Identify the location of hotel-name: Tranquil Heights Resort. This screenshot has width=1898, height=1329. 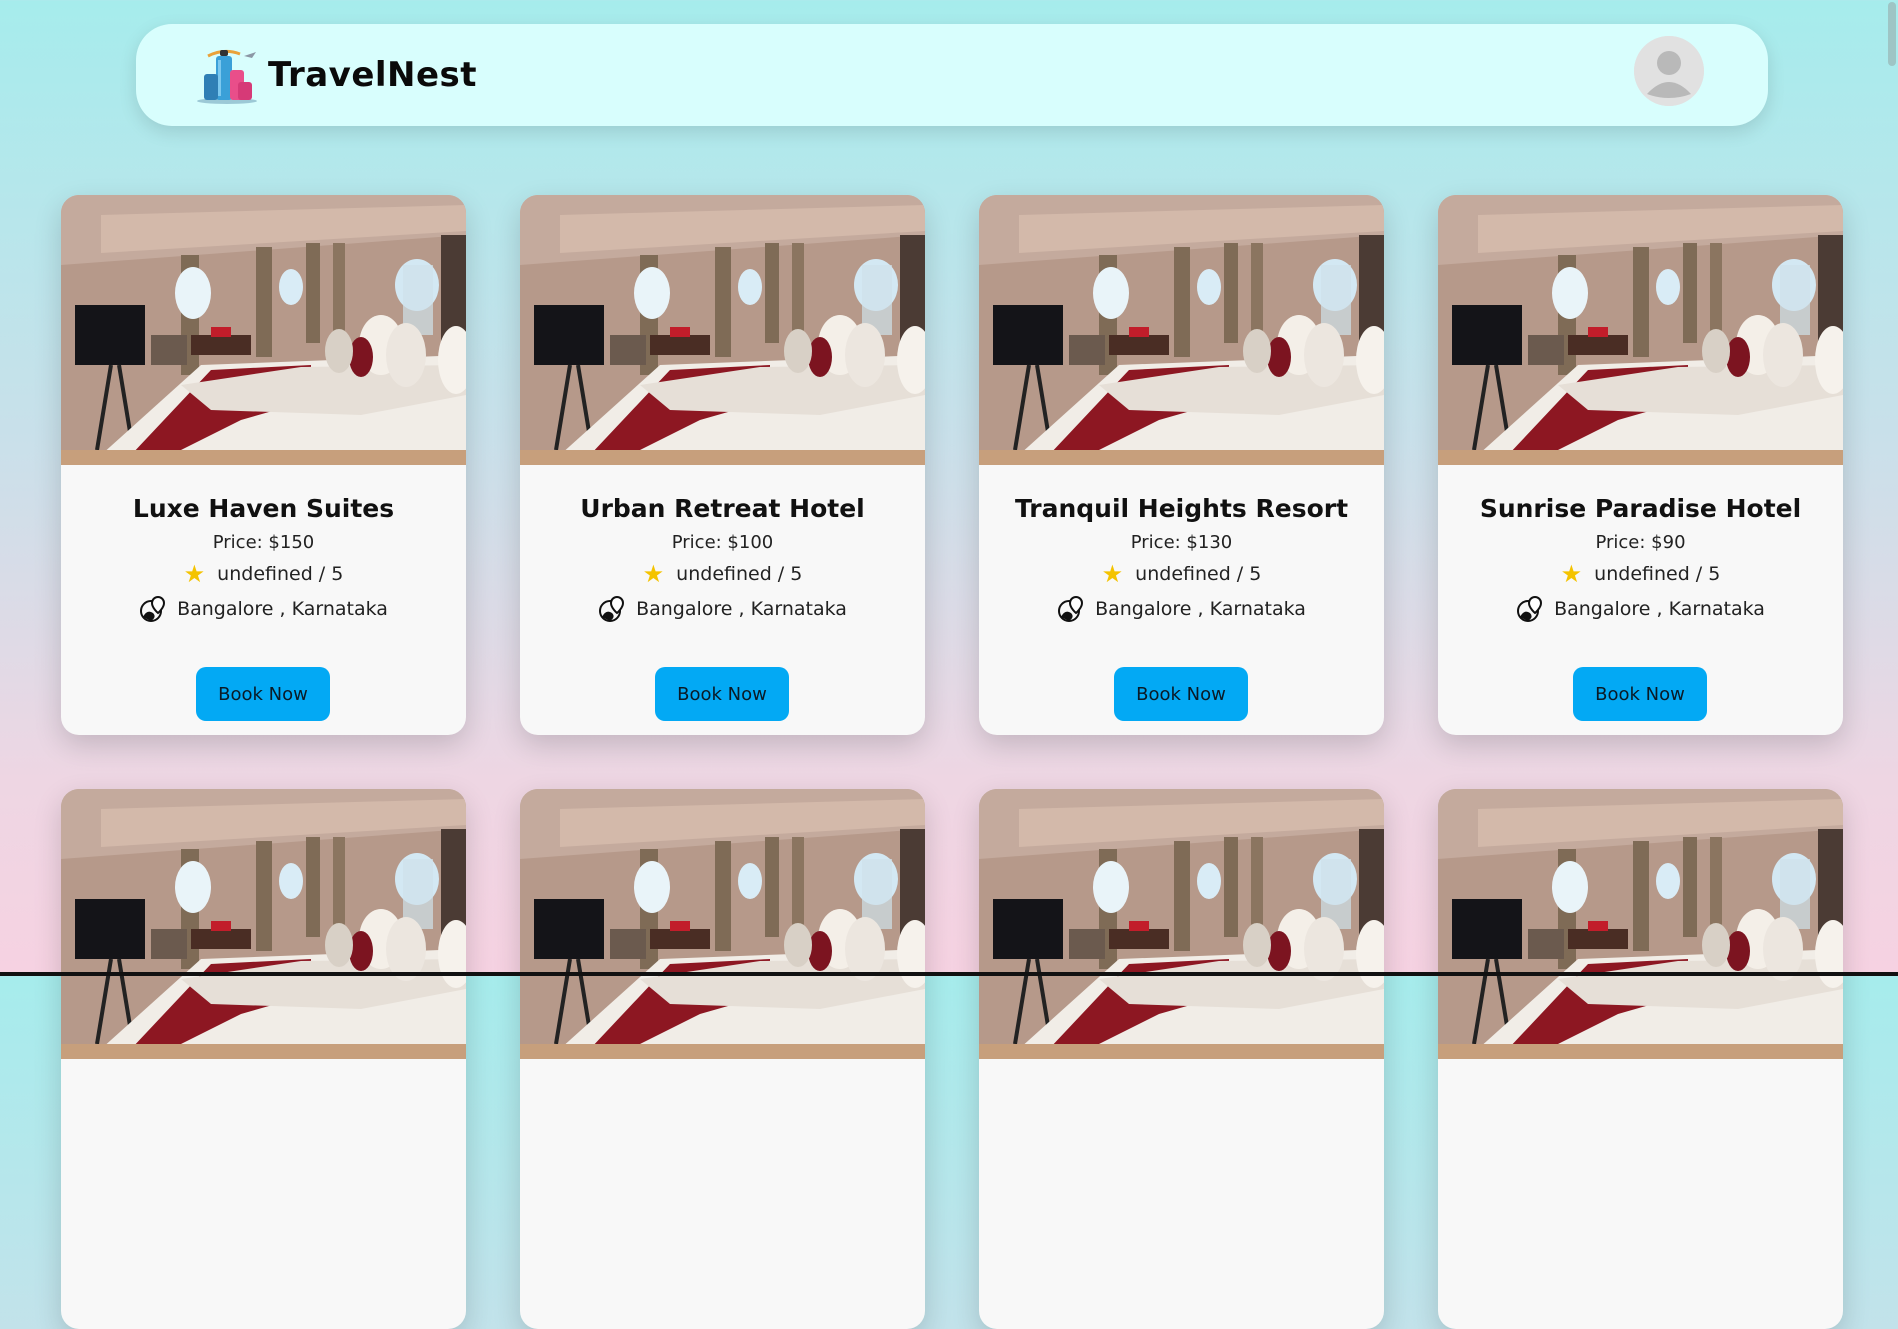
(1181, 508).